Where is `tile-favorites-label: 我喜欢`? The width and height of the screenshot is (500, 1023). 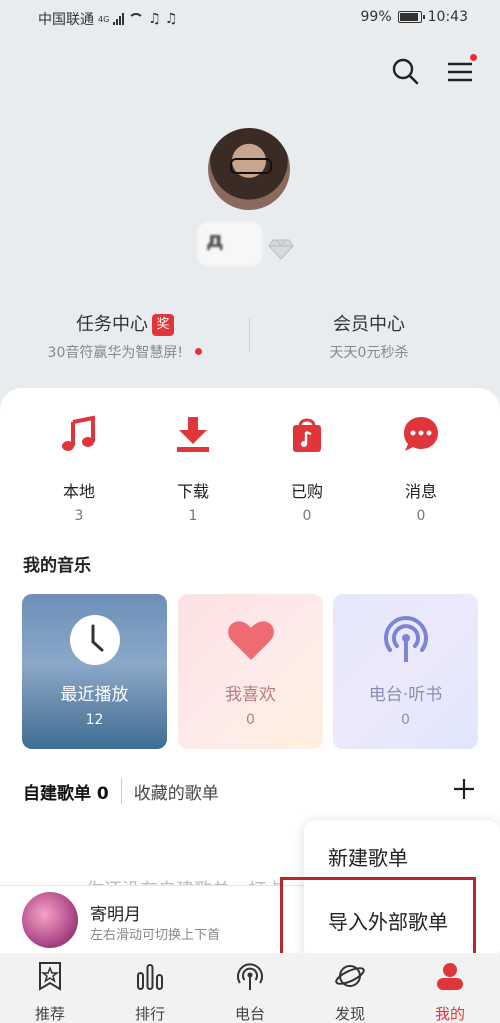
tile-favorites-label: 我喜欢 is located at coordinates (250, 695).